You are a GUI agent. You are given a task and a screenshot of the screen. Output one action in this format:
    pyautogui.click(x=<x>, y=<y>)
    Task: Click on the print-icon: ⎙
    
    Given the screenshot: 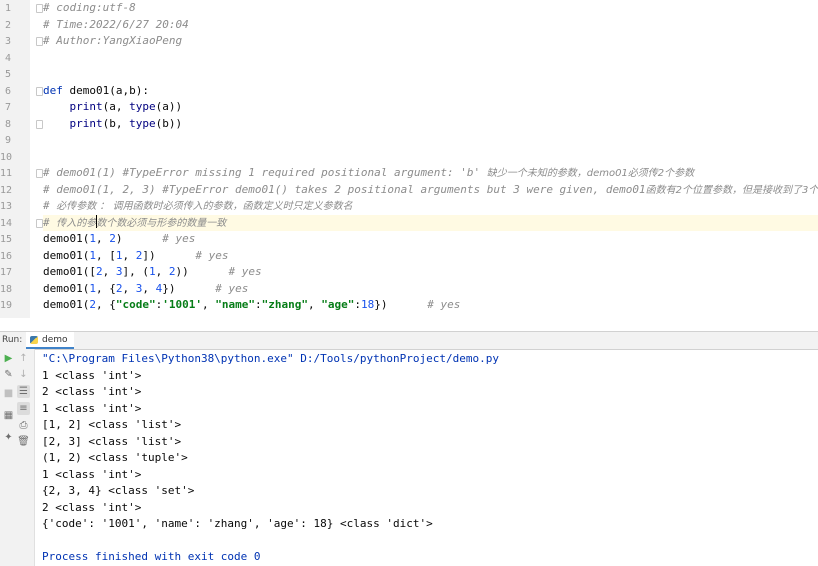 What is the action you would take?
    pyautogui.click(x=23, y=425)
    